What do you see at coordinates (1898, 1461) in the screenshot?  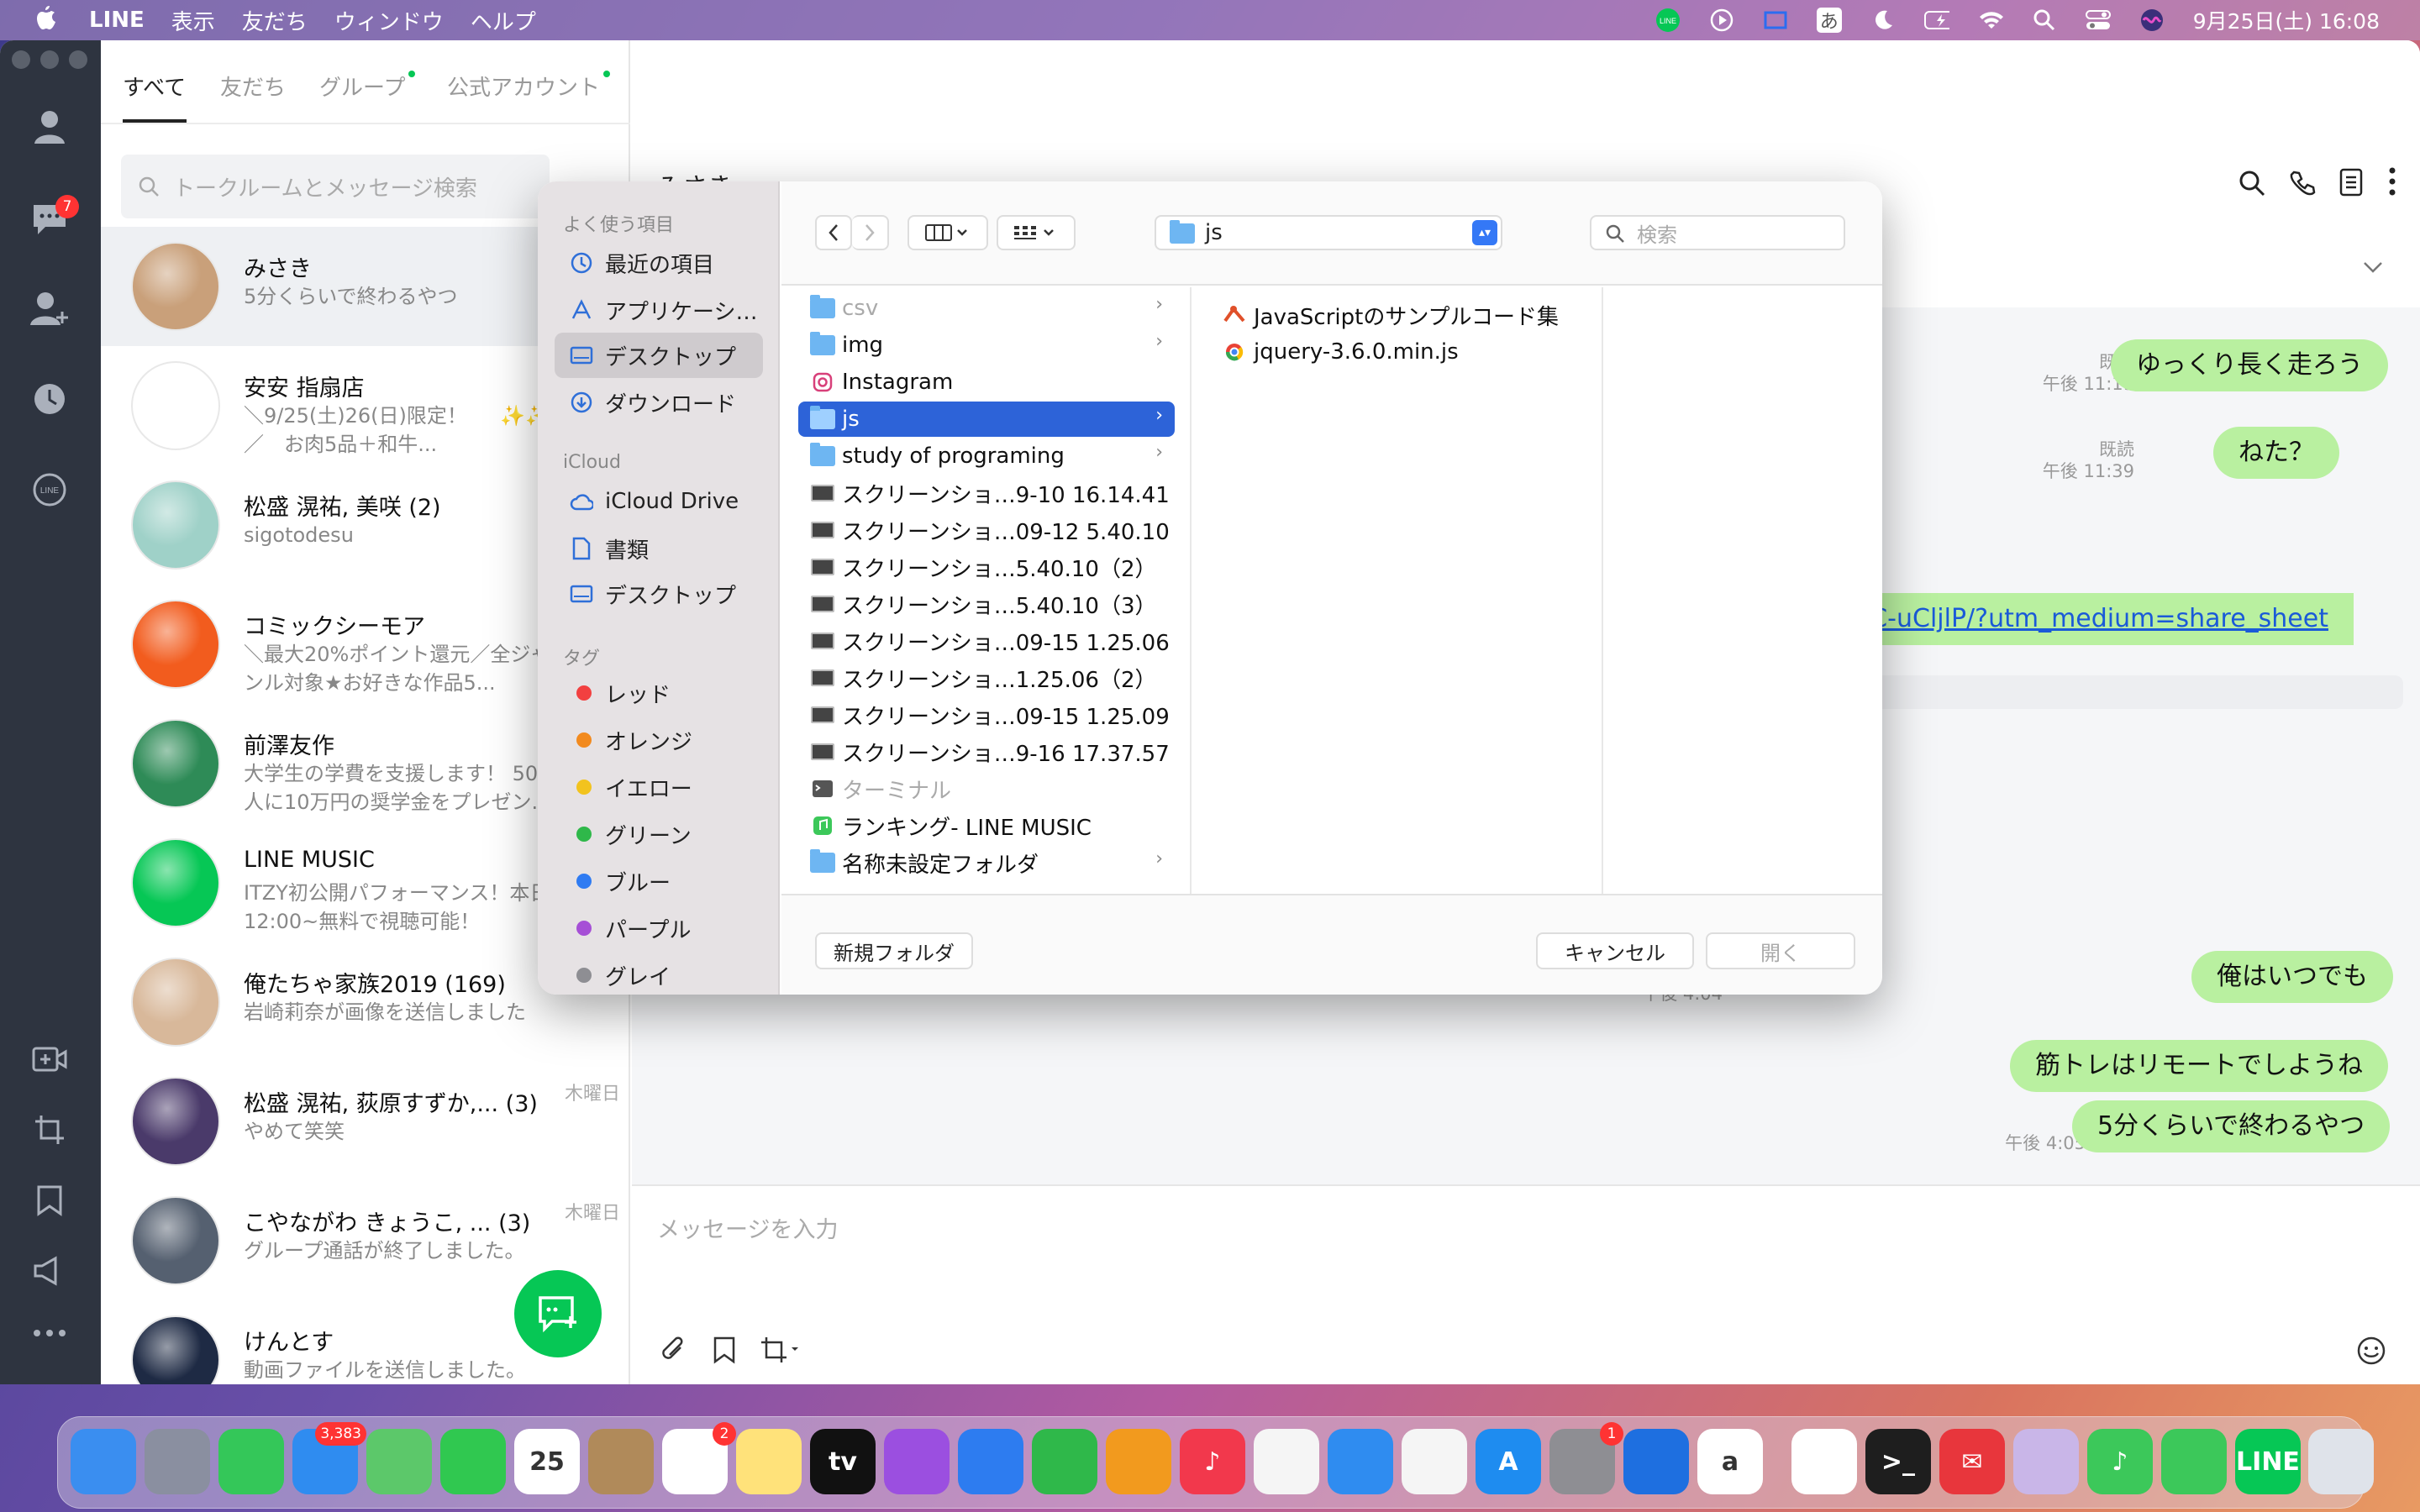 I see `dock-terminal-icon: >_` at bounding box center [1898, 1461].